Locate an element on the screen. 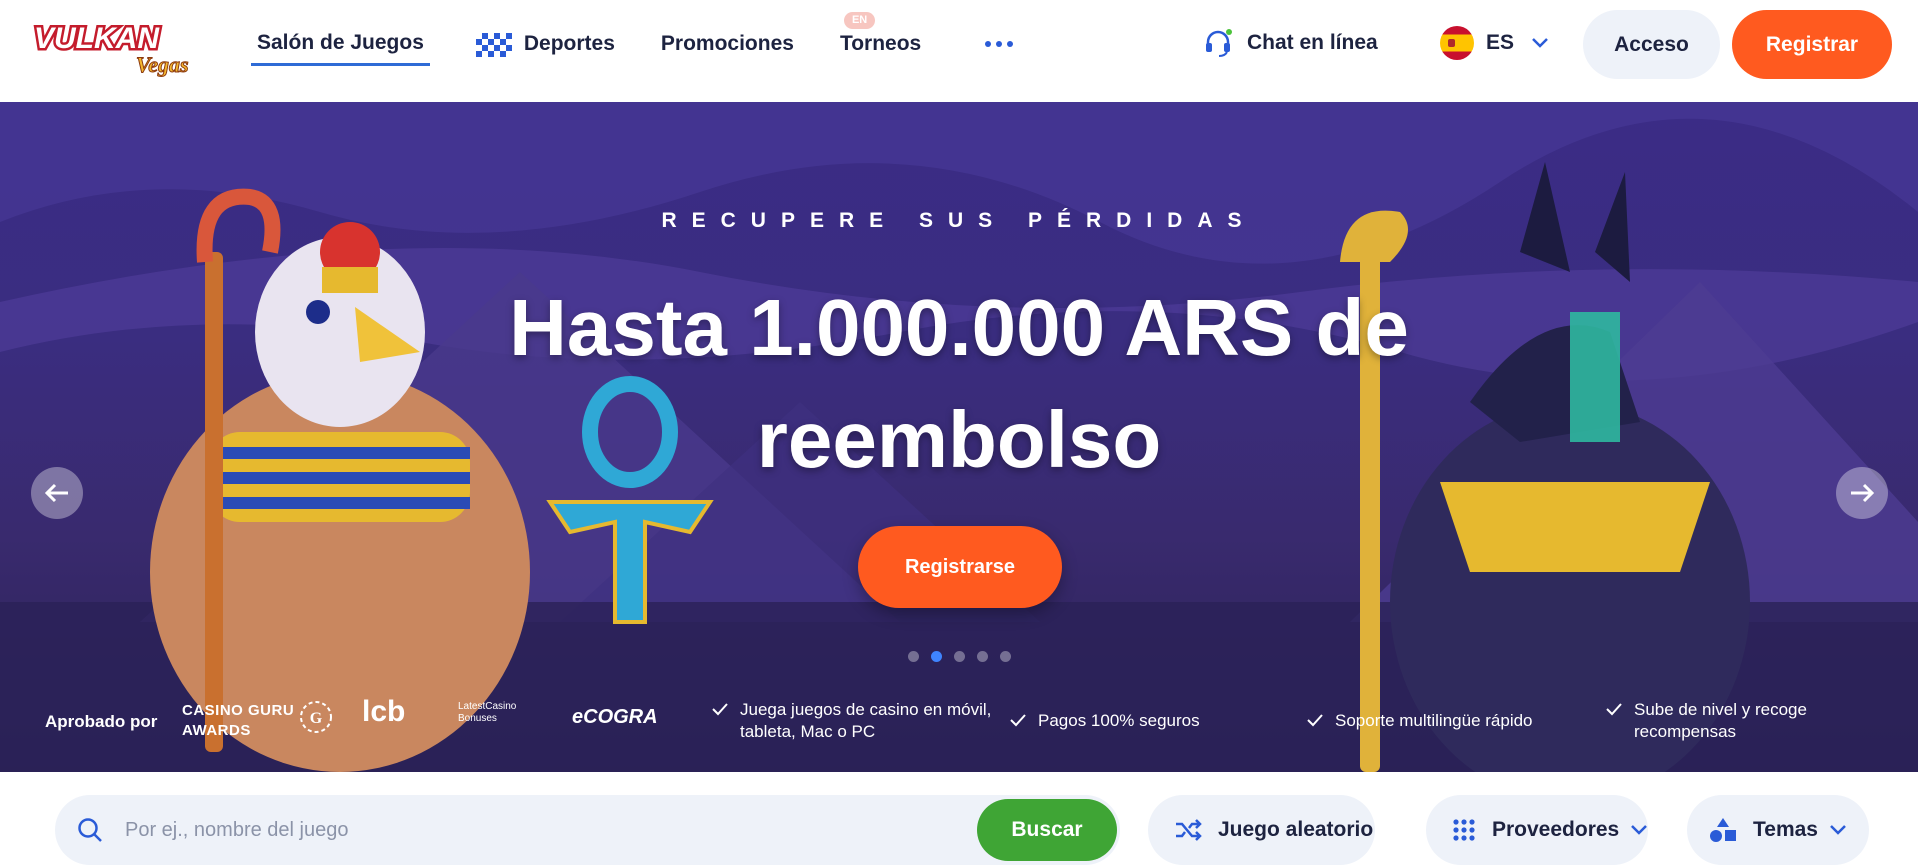  approved-by-label: Aprobado por is located at coordinates (101, 721).